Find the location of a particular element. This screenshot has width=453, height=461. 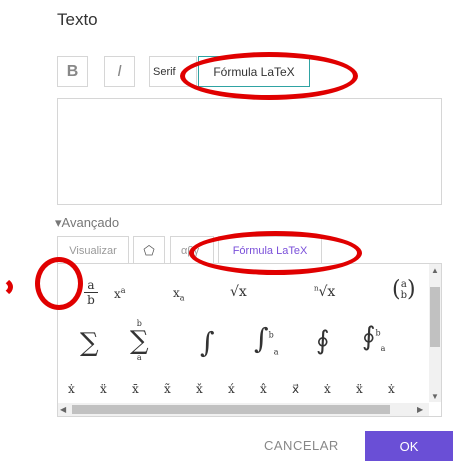

tab-shapes: ⬠ is located at coordinates (149, 250).